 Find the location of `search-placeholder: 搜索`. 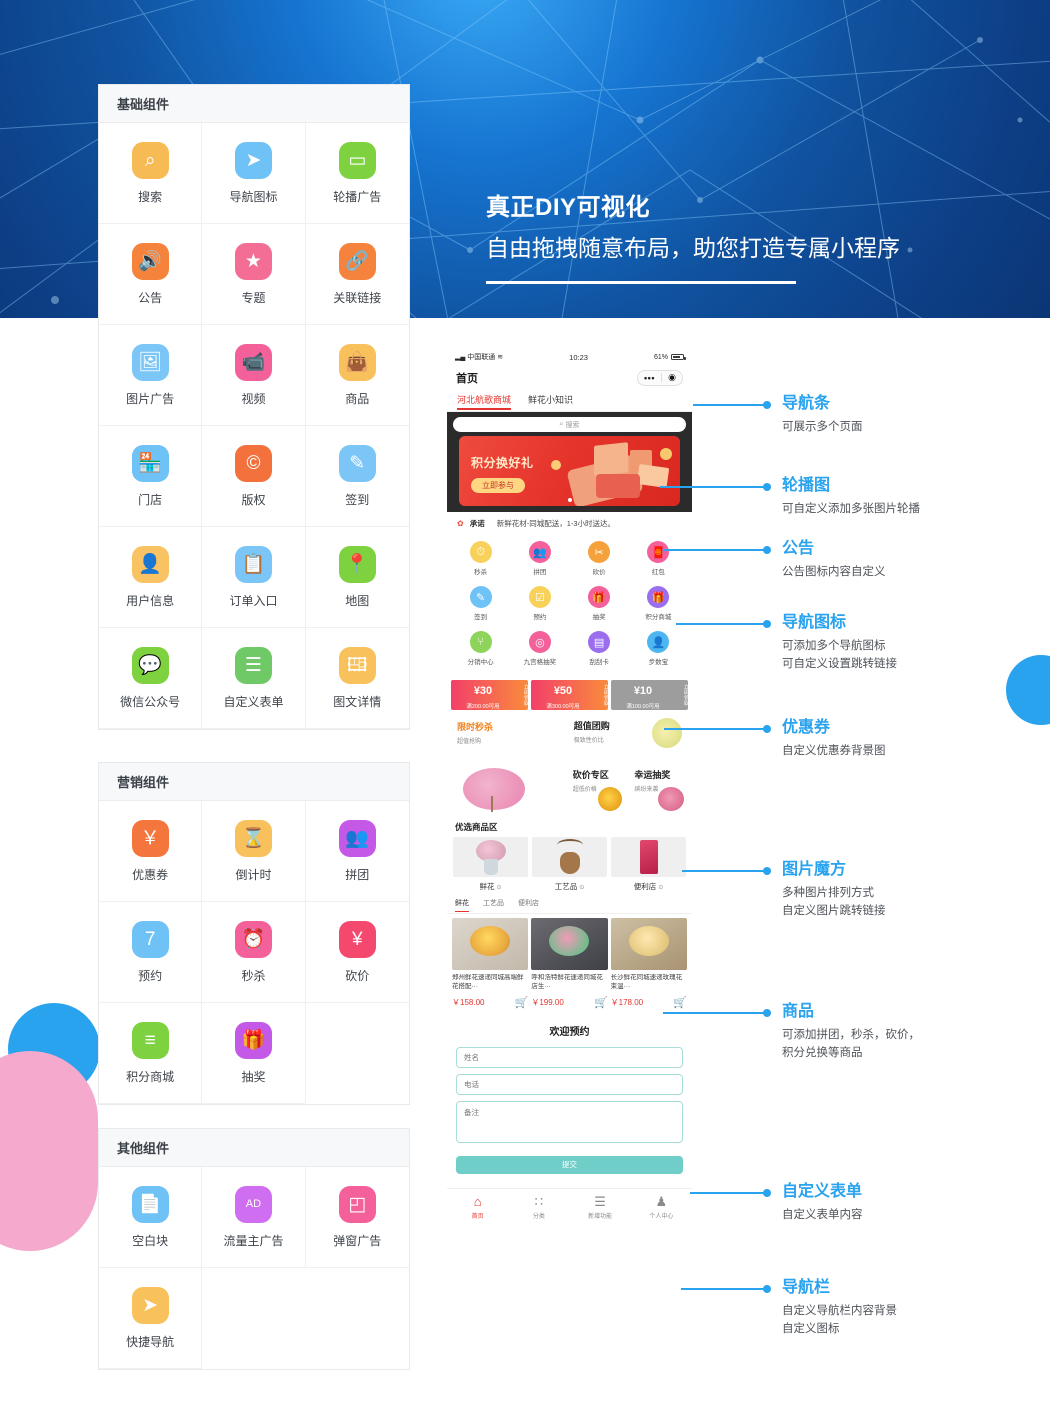

search-placeholder: 搜索 is located at coordinates (572, 425).